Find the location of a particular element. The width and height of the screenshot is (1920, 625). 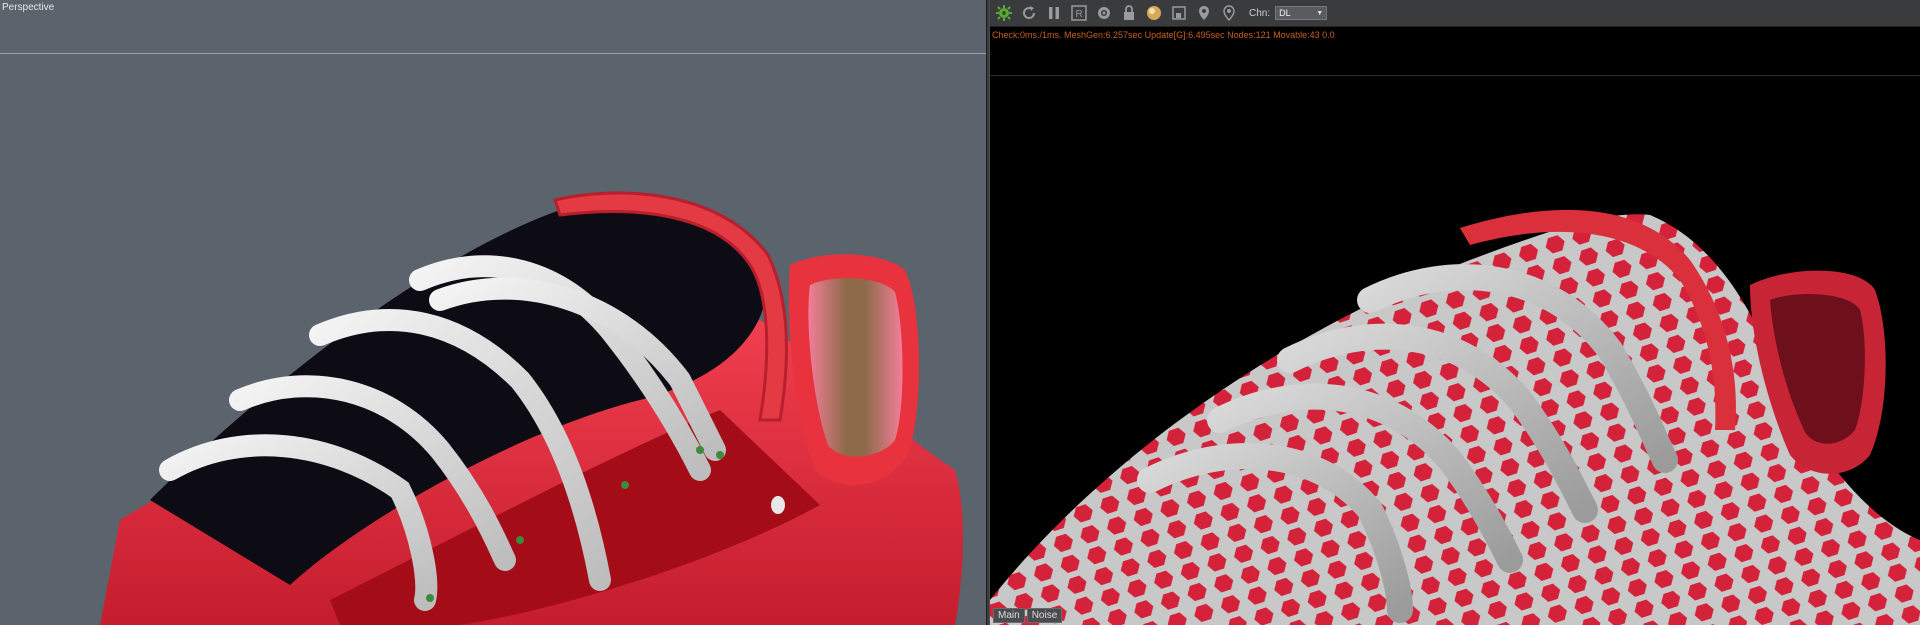

window-icon is located at coordinates (1179, 13).